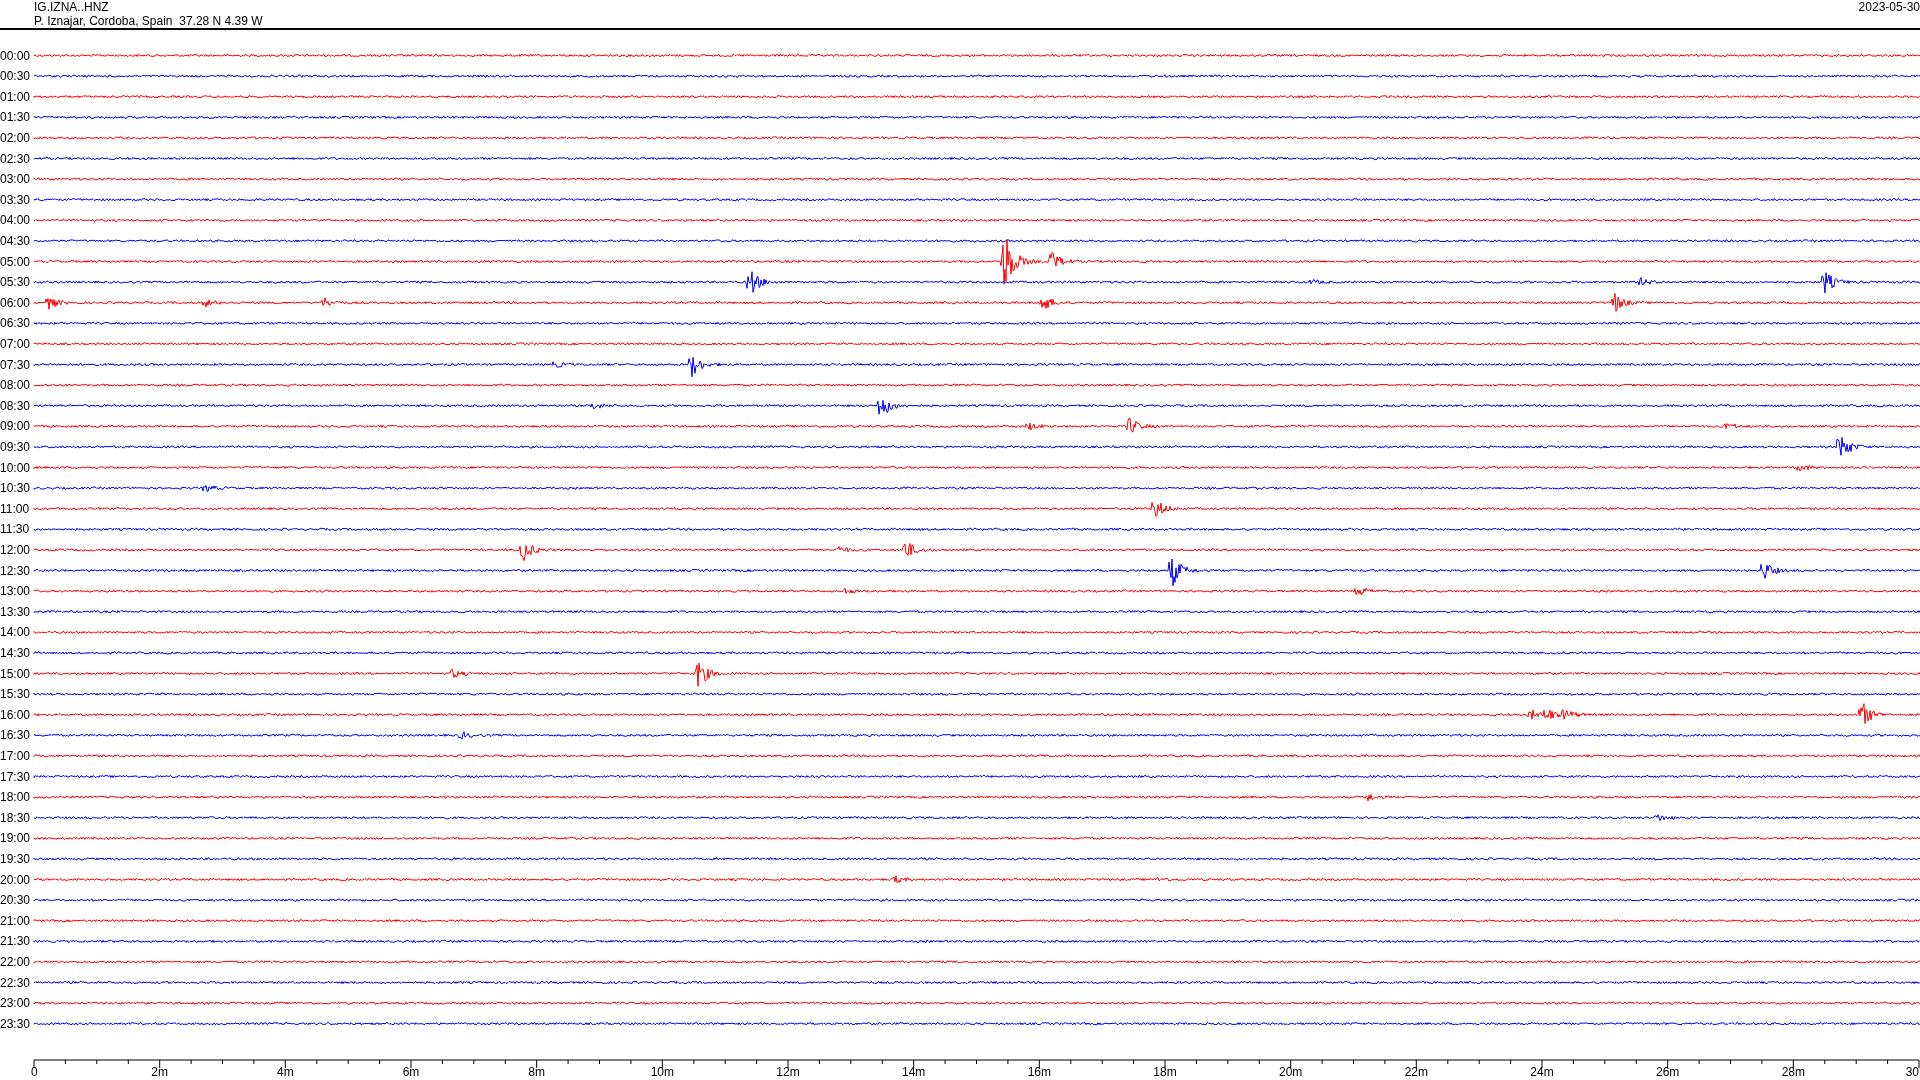  What do you see at coordinates (914, 1072) in the screenshot?
I see `axis-tick-label: 14m` at bounding box center [914, 1072].